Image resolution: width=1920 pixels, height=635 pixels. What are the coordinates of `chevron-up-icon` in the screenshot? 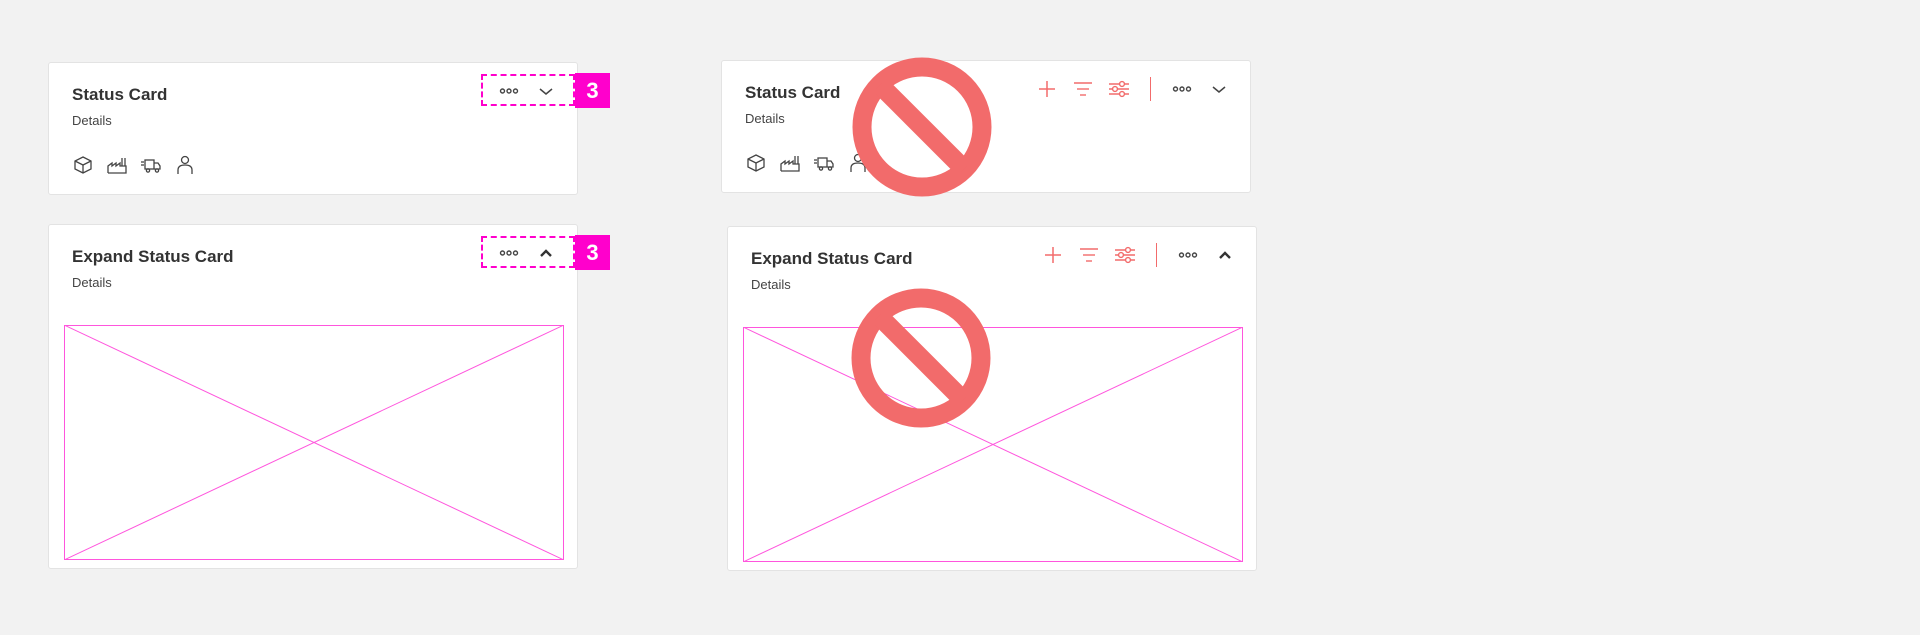 It's located at (1225, 255).